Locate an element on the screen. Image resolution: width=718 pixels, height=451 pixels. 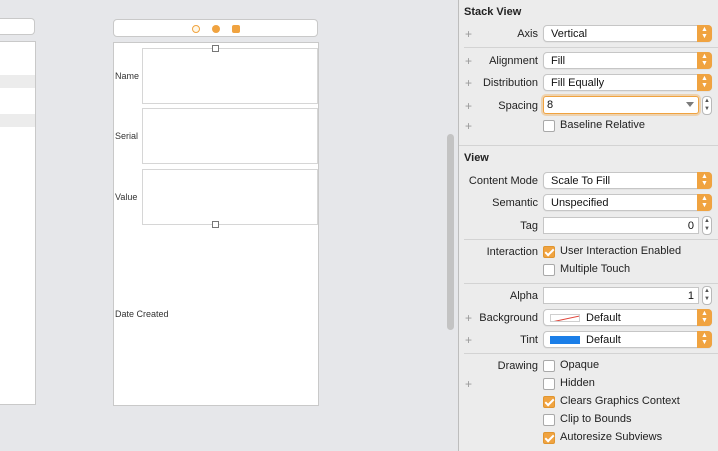
date-created-label: Date Created is located at coordinates (142, 314).